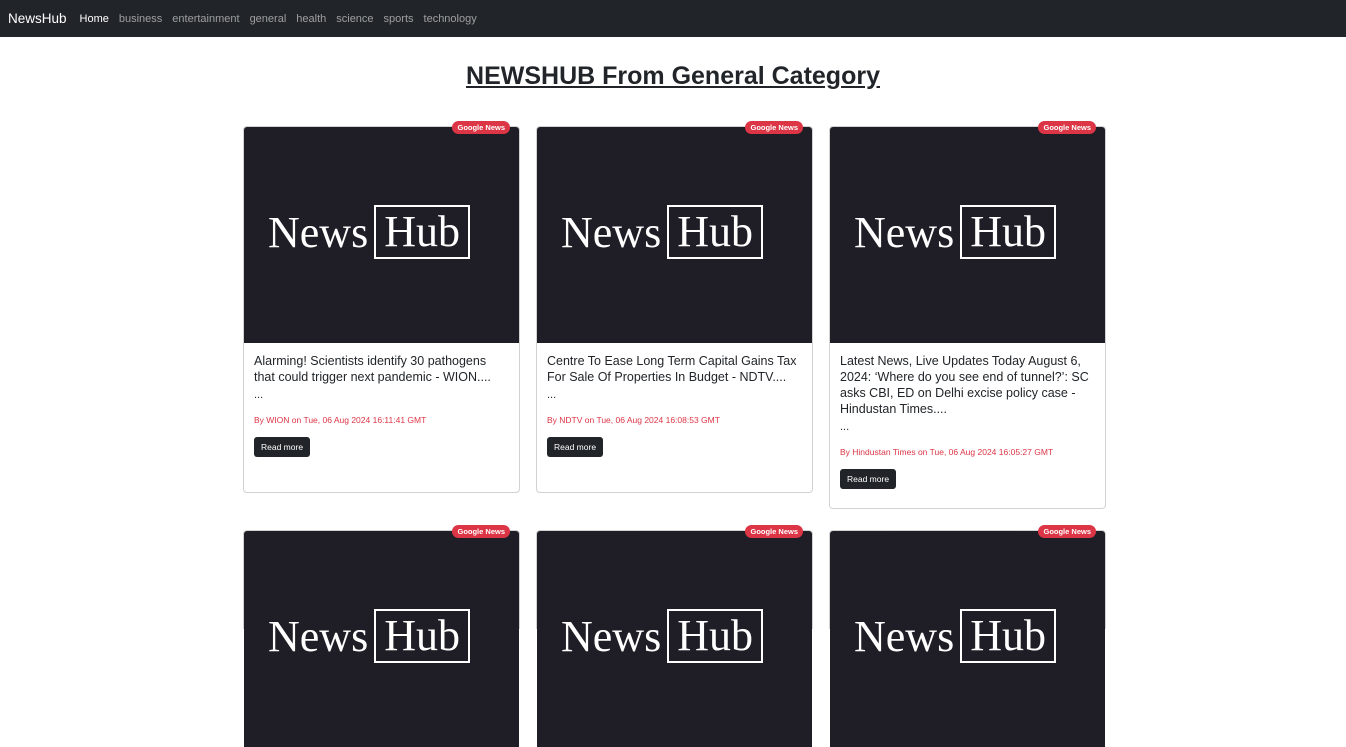 The image size is (1346, 747). I want to click on nav-link-technology: technology, so click(450, 19).